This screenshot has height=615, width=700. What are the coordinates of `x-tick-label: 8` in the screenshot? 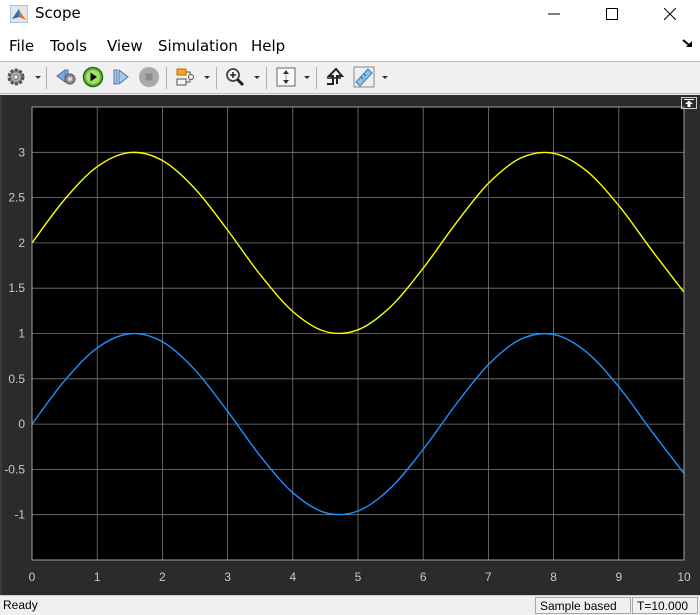 It's located at (553, 577).